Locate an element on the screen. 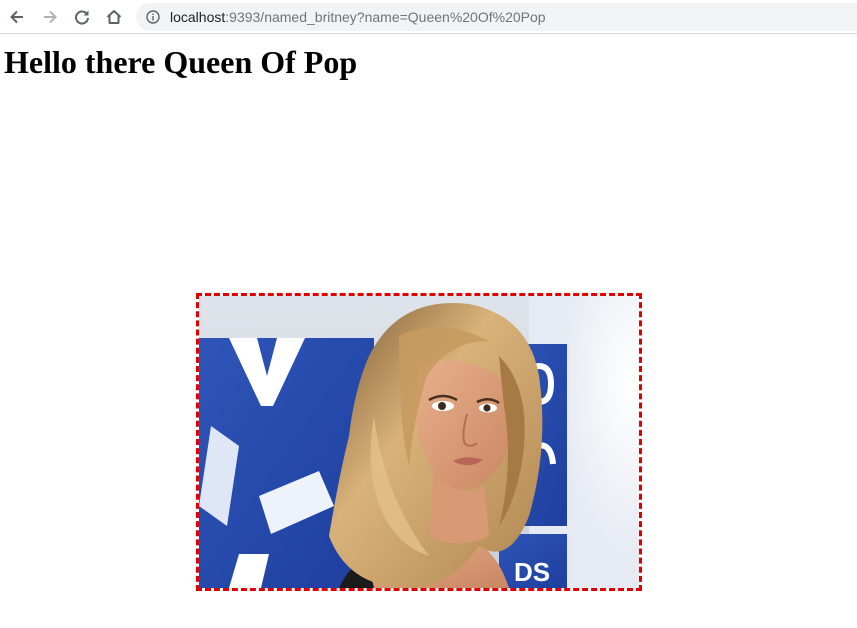 The height and width of the screenshot is (628, 857). home-button is located at coordinates (114, 17).